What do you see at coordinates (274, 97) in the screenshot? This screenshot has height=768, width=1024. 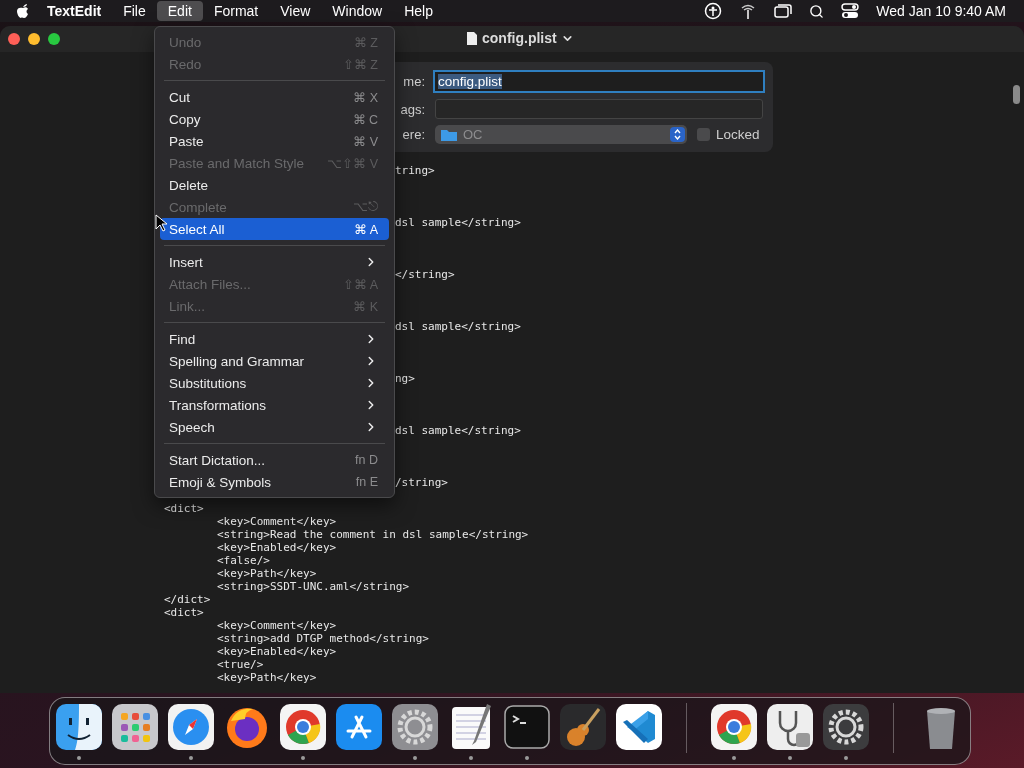 I see `menu-item: Cut ⌘ X` at bounding box center [274, 97].